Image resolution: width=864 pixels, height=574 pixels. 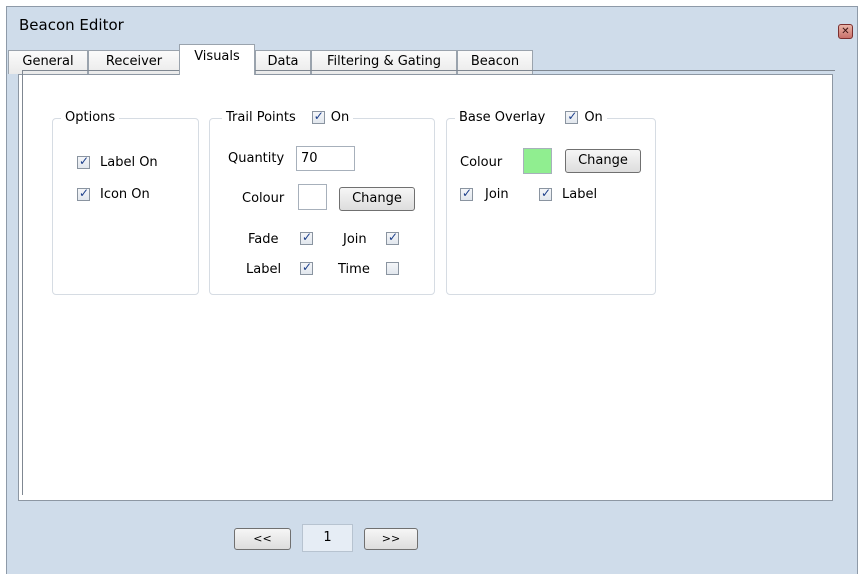 What do you see at coordinates (90, 117) in the screenshot?
I see `options-title: Options` at bounding box center [90, 117].